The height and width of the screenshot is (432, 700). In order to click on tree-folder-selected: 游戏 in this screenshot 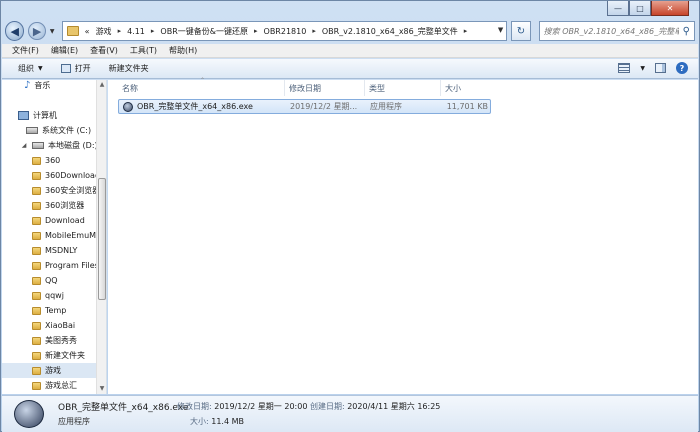, I will do `click(49, 370)`.